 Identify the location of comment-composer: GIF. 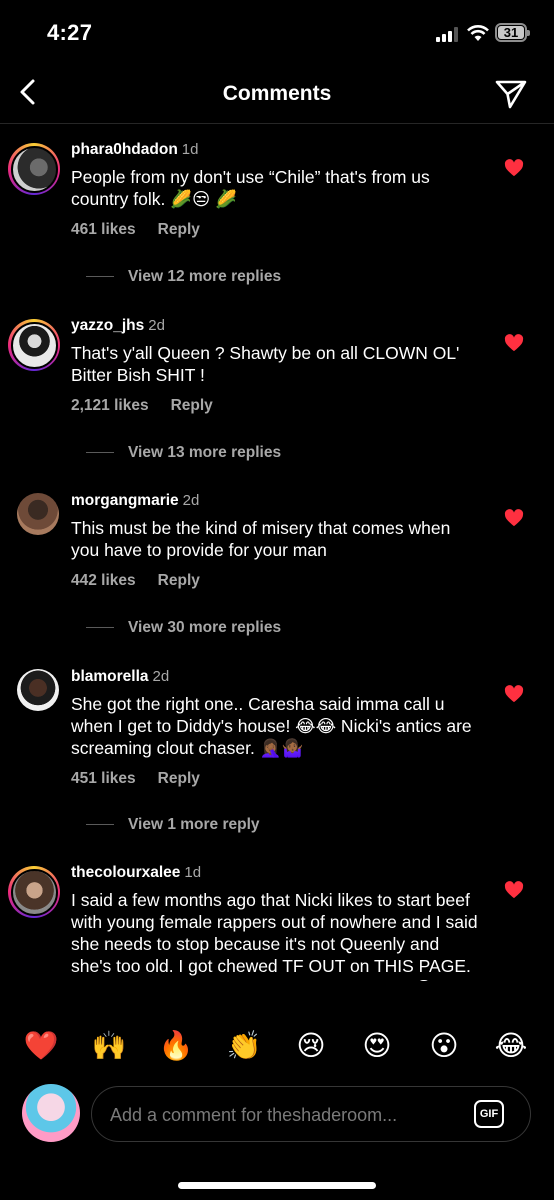
(277, 1118).